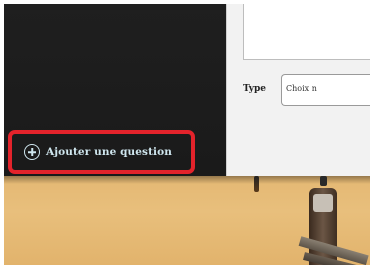 This screenshot has height=269, width=374. What do you see at coordinates (187, 180) in the screenshot?
I see `floor-shadow` at bounding box center [187, 180].